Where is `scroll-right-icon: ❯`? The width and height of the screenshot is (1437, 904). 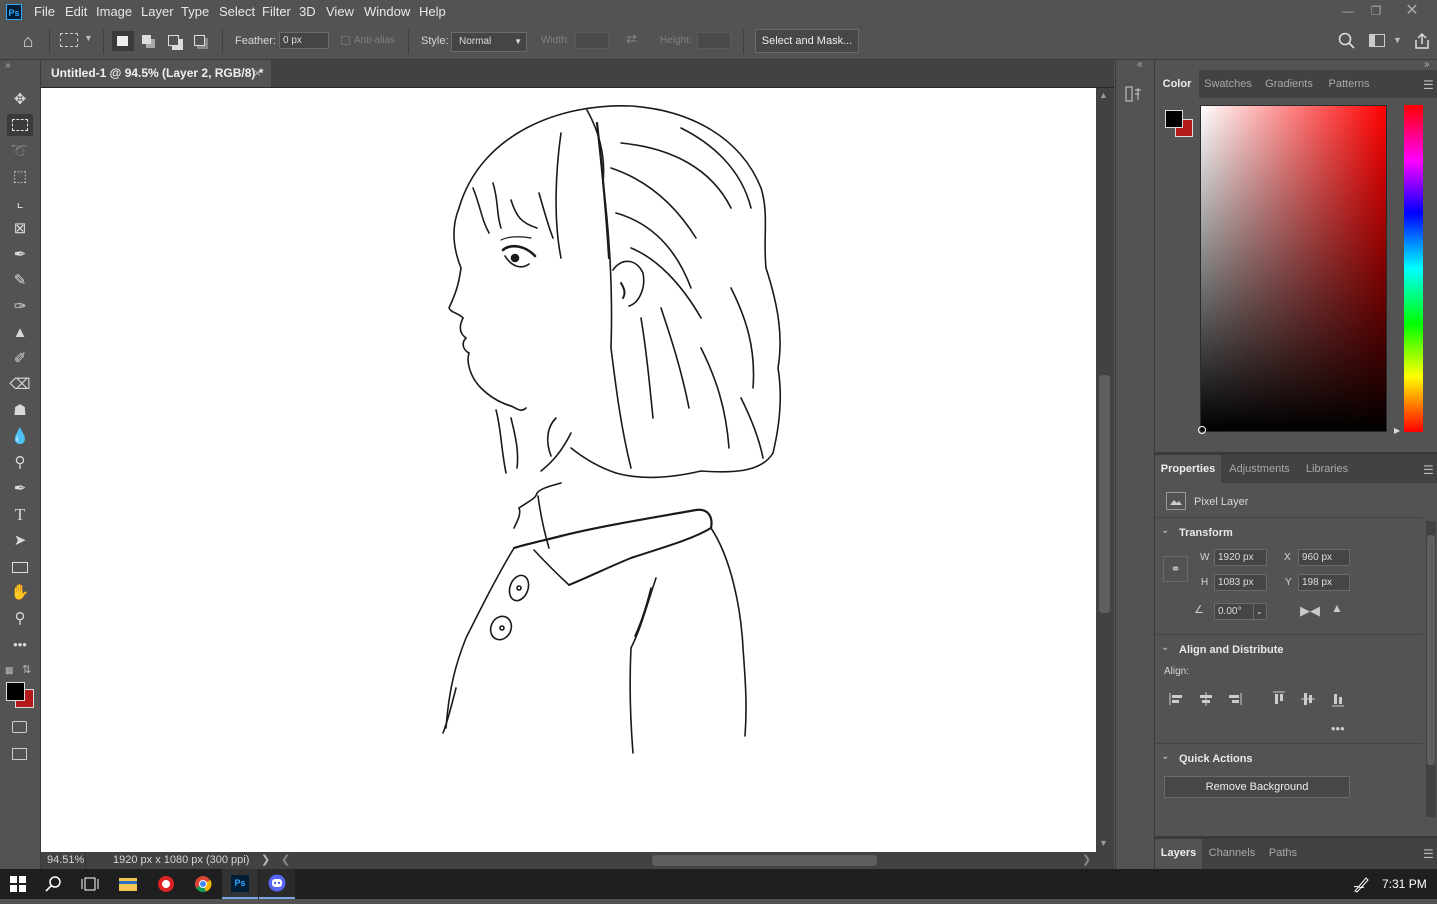
scroll-right-icon: ❯ is located at coordinates (1086, 860).